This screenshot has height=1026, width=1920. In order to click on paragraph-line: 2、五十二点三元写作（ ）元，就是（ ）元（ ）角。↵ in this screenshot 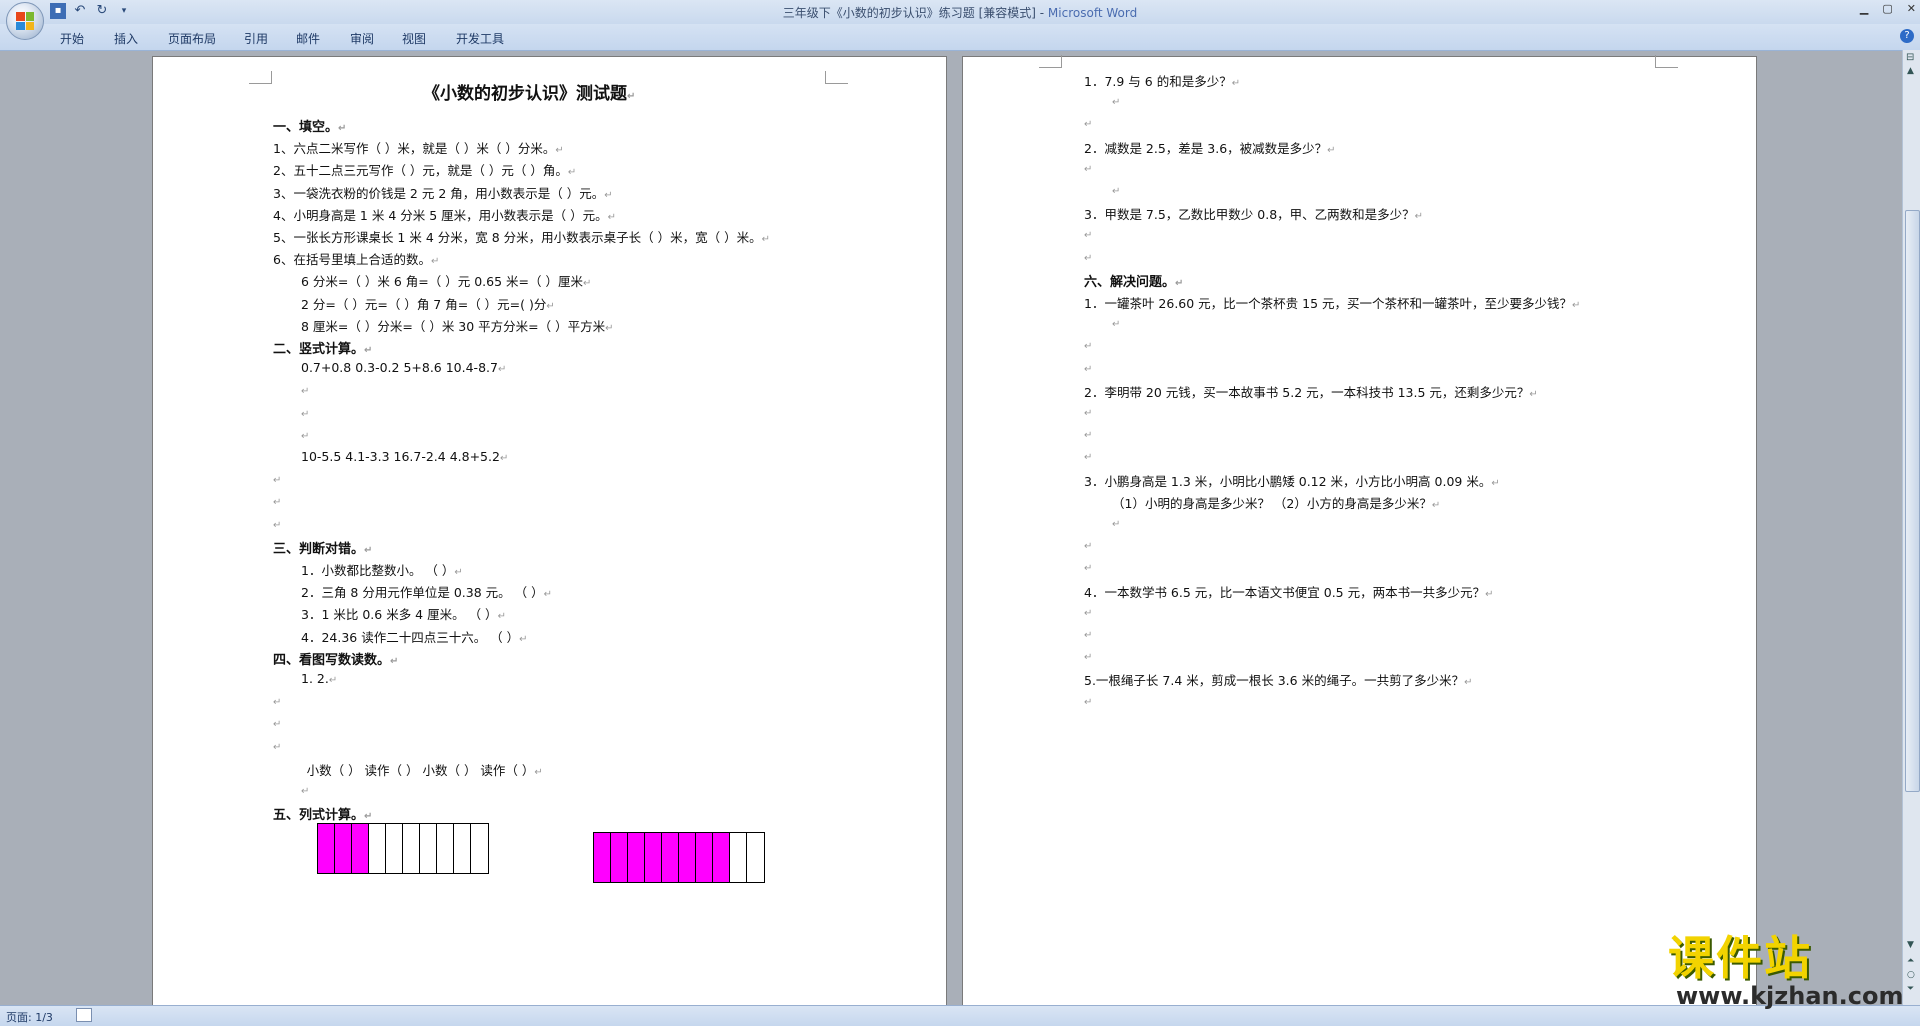, I will do `click(425, 171)`.